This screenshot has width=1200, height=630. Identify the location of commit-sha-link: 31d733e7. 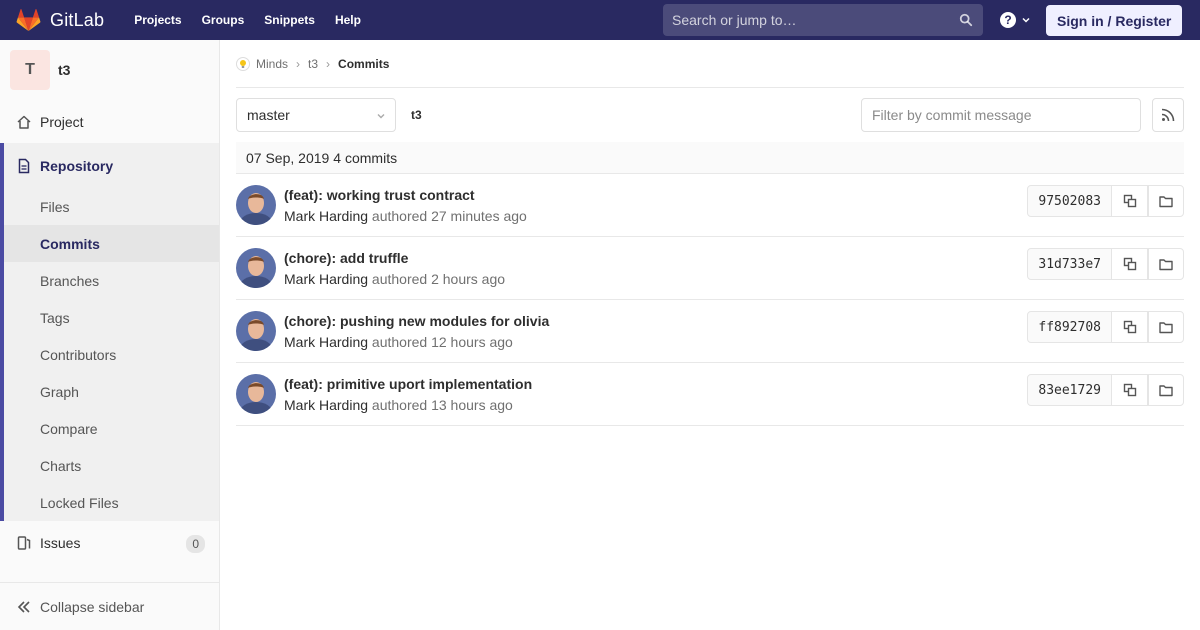
(1069, 264).